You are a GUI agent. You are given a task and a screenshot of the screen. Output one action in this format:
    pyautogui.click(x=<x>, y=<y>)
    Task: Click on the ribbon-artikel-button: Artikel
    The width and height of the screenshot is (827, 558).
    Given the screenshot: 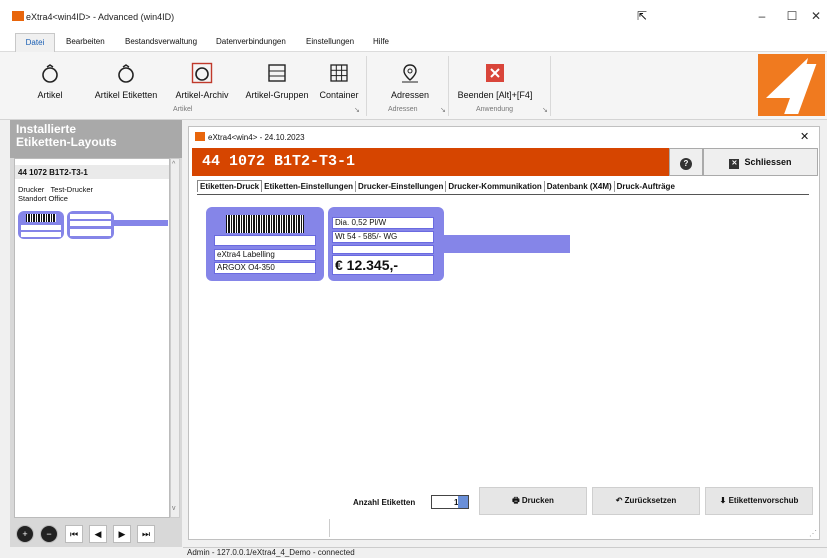 What is the action you would take?
    pyautogui.click(x=50, y=81)
    